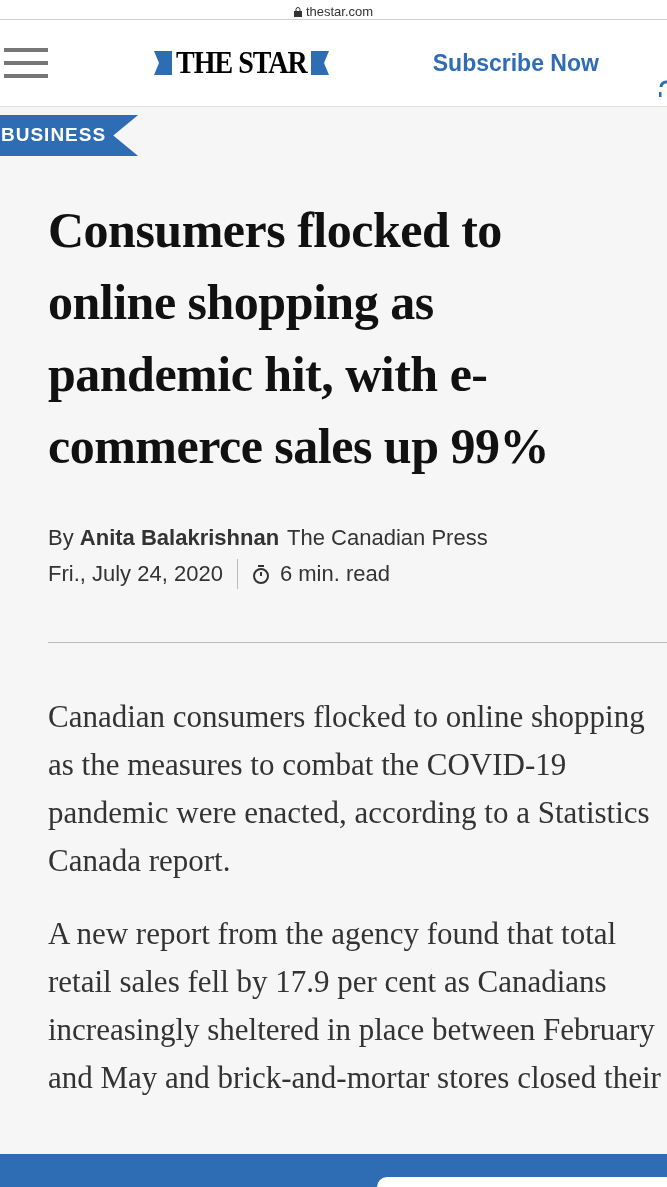  Describe the element at coordinates (387, 538) in the screenshot. I see `source-name: The Canadian Press` at that location.